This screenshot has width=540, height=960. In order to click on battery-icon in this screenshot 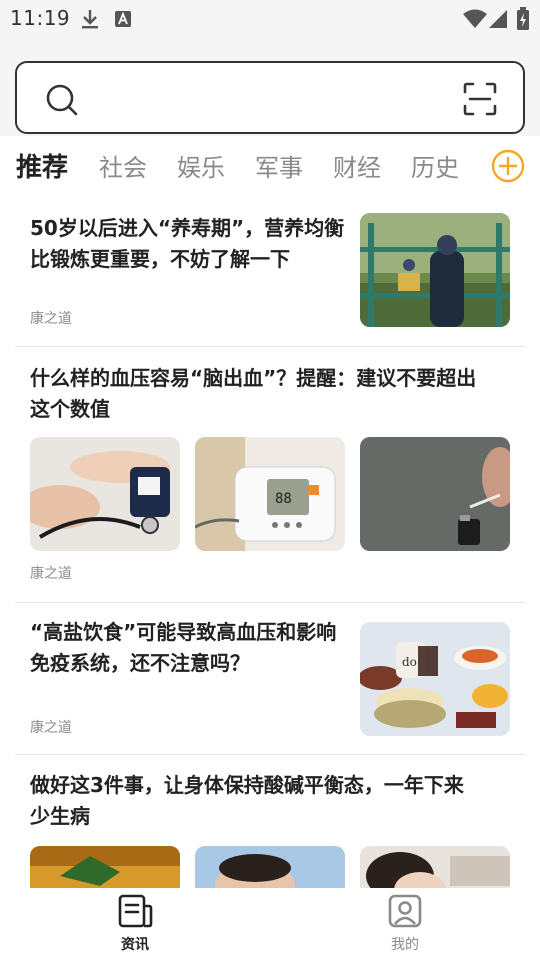, I will do `click(523, 21)`.